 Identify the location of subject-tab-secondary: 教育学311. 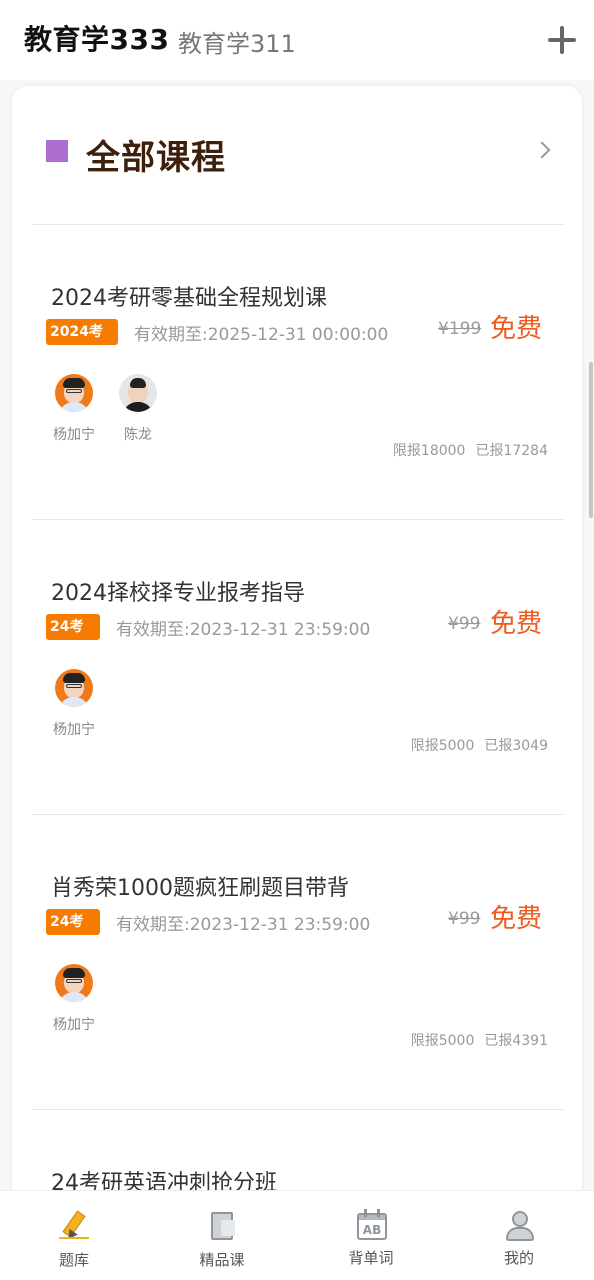
(237, 41).